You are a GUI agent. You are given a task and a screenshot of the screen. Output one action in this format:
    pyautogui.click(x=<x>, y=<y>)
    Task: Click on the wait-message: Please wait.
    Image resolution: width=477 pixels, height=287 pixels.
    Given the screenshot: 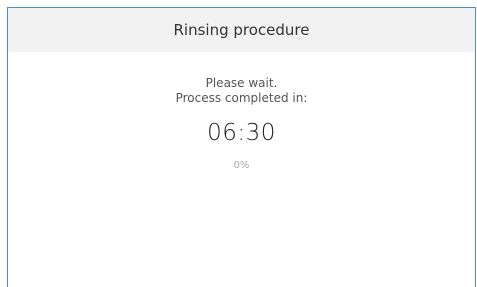 What is the action you would take?
    pyautogui.click(x=241, y=83)
    